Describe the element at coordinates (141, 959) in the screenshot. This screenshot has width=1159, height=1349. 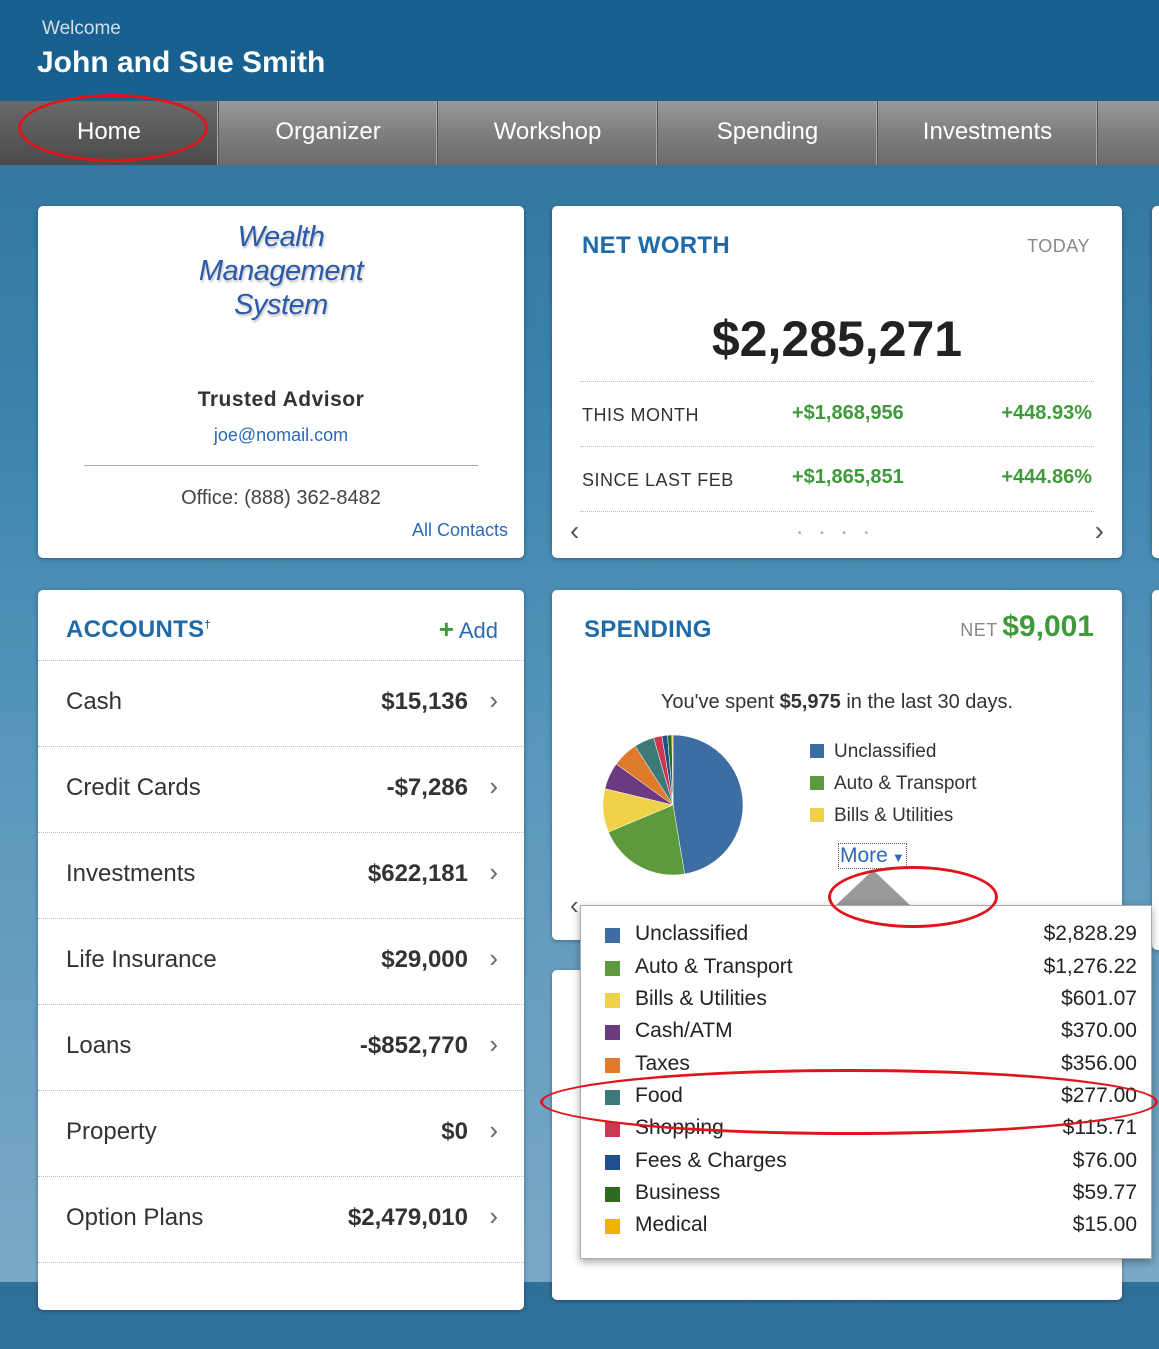
I see `account-label: Life Insurance` at that location.